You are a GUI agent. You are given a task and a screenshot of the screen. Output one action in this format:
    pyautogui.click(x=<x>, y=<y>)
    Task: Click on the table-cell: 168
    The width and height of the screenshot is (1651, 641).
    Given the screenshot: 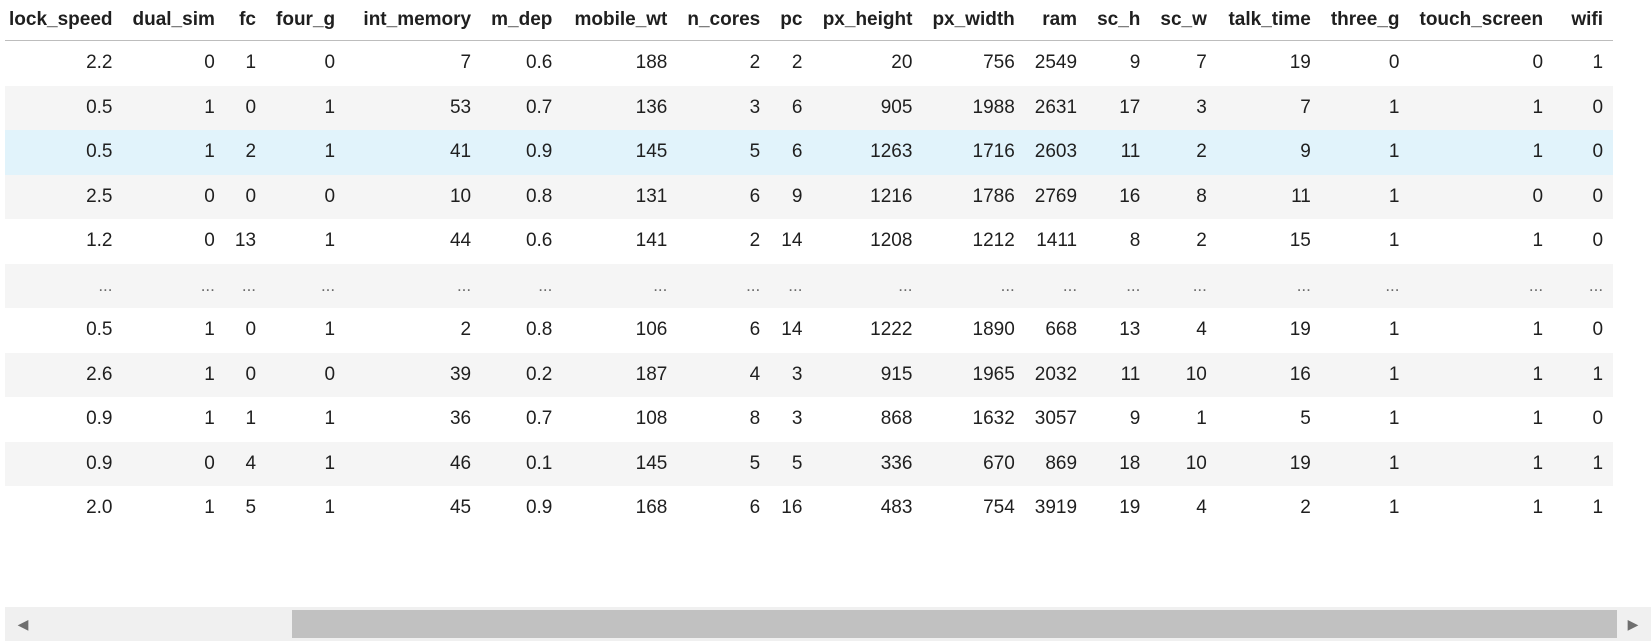 What is the action you would take?
    pyautogui.click(x=651, y=508)
    